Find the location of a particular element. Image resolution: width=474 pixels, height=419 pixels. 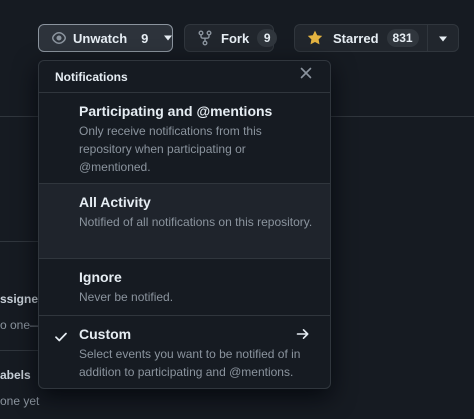

starred-button: Starred 831 is located at coordinates (361, 38).